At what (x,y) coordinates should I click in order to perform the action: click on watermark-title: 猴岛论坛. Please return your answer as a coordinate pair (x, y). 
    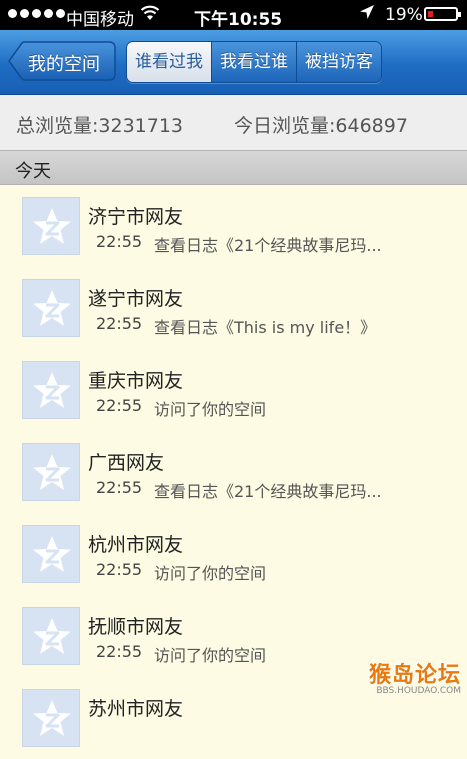
    Looking at the image, I should click on (414, 675).